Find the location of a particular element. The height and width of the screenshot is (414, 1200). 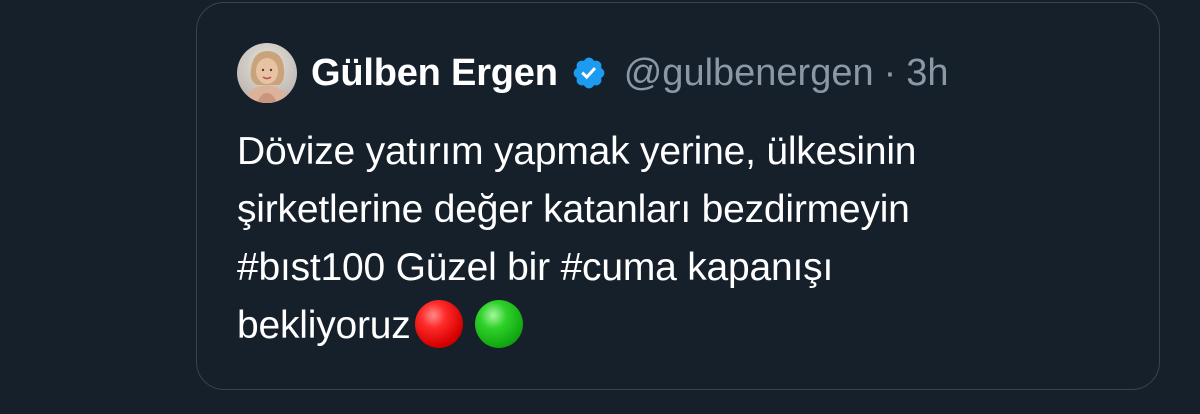

tweet-text-segment: bekliyoruz is located at coordinates (324, 325).